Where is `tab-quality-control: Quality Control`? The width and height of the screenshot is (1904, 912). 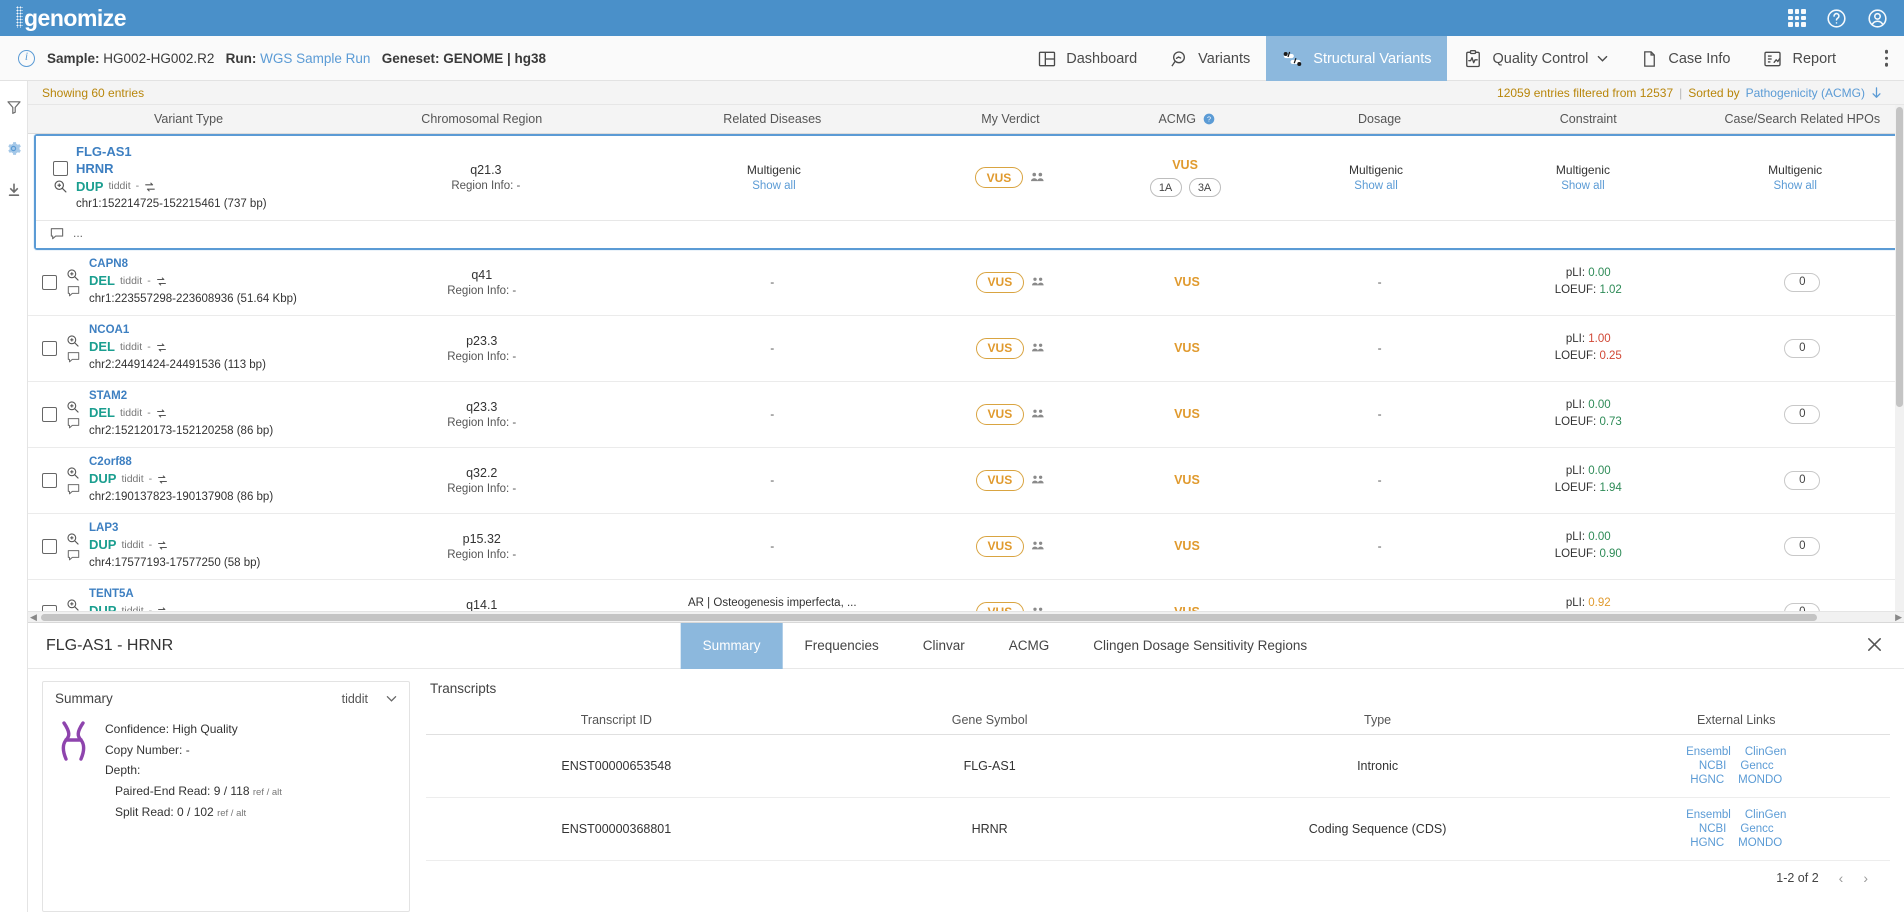 tab-quality-control: Quality Control is located at coordinates (1535, 58).